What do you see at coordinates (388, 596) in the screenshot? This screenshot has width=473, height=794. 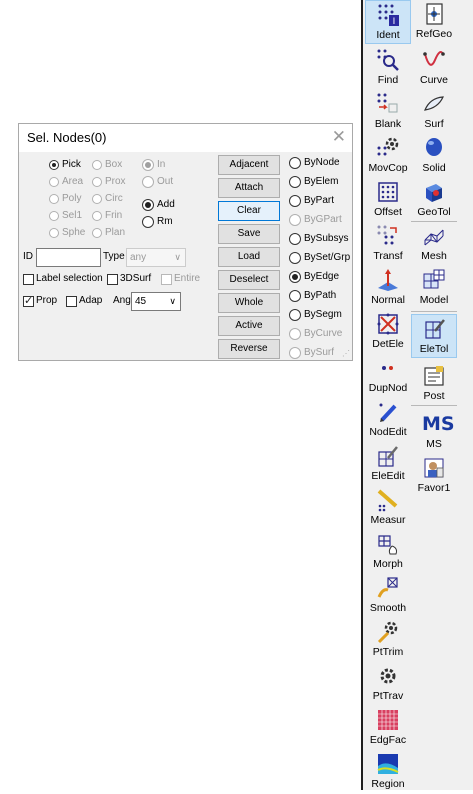 I see `smooth-tool-button: Smooth` at bounding box center [388, 596].